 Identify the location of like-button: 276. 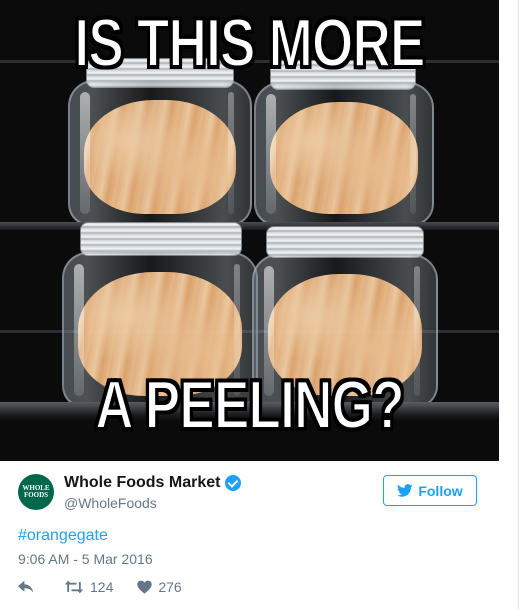
(159, 587).